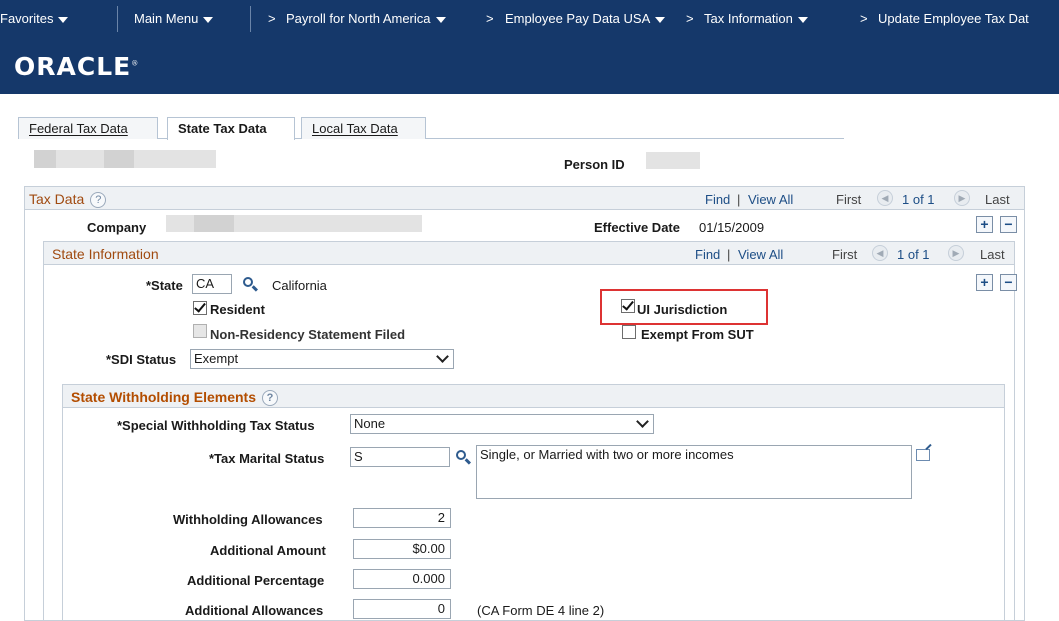 The height and width of the screenshot is (621, 1059). Describe the element at coordinates (370, 423) in the screenshot. I see `special-withholding-value: None` at that location.